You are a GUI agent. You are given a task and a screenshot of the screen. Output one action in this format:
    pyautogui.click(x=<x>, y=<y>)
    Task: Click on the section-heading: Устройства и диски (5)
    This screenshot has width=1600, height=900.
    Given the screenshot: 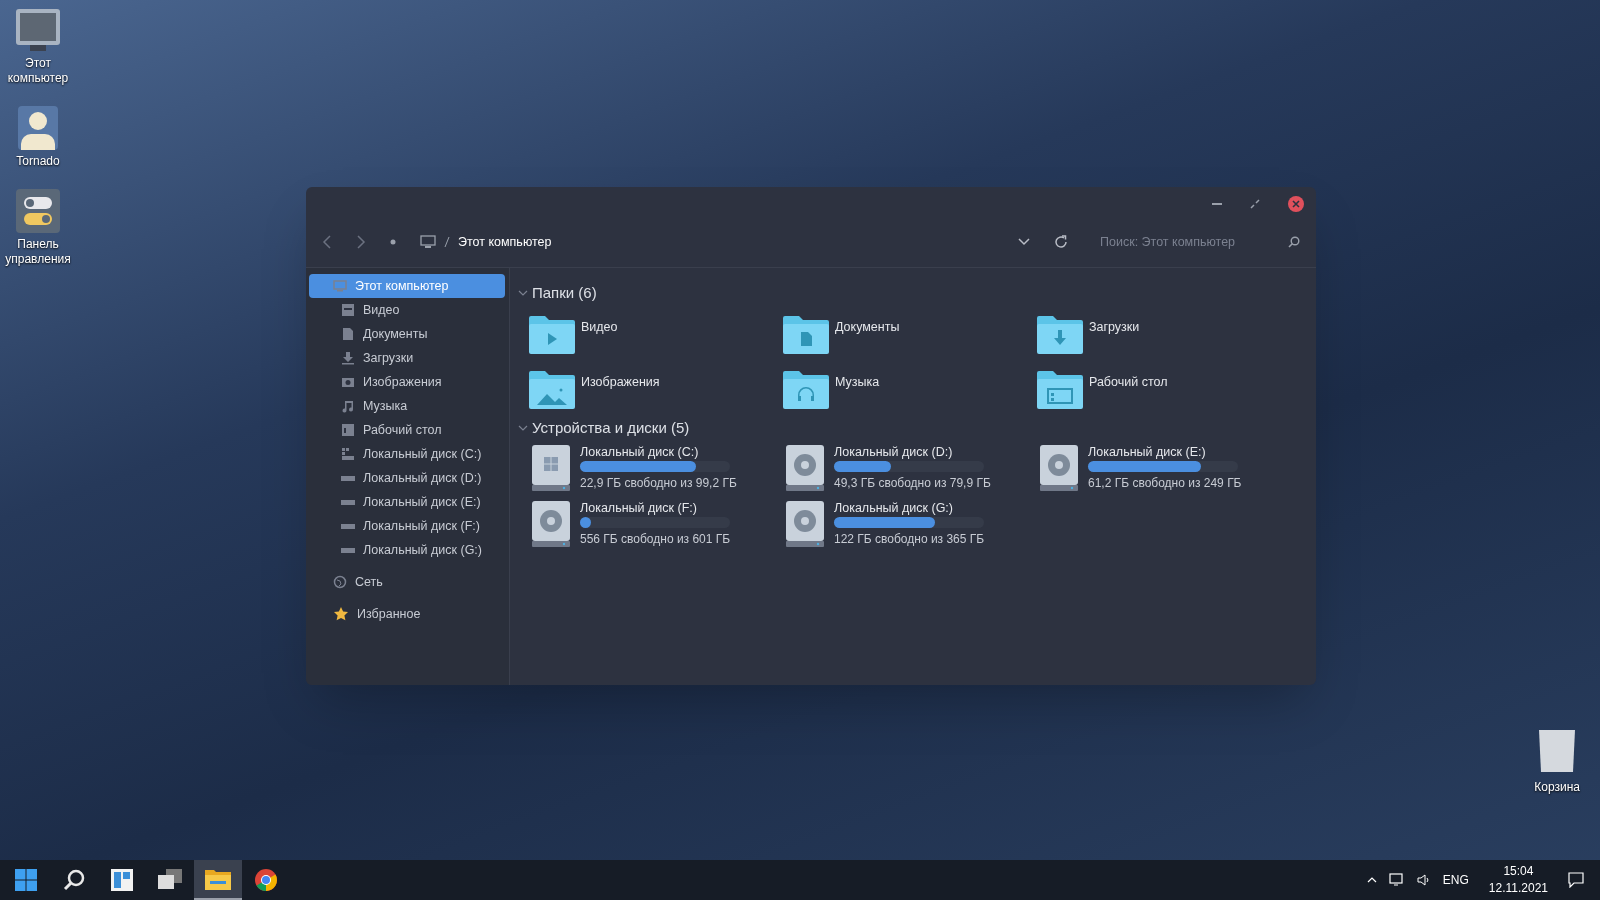 What is the action you would take?
    pyautogui.click(x=611, y=427)
    